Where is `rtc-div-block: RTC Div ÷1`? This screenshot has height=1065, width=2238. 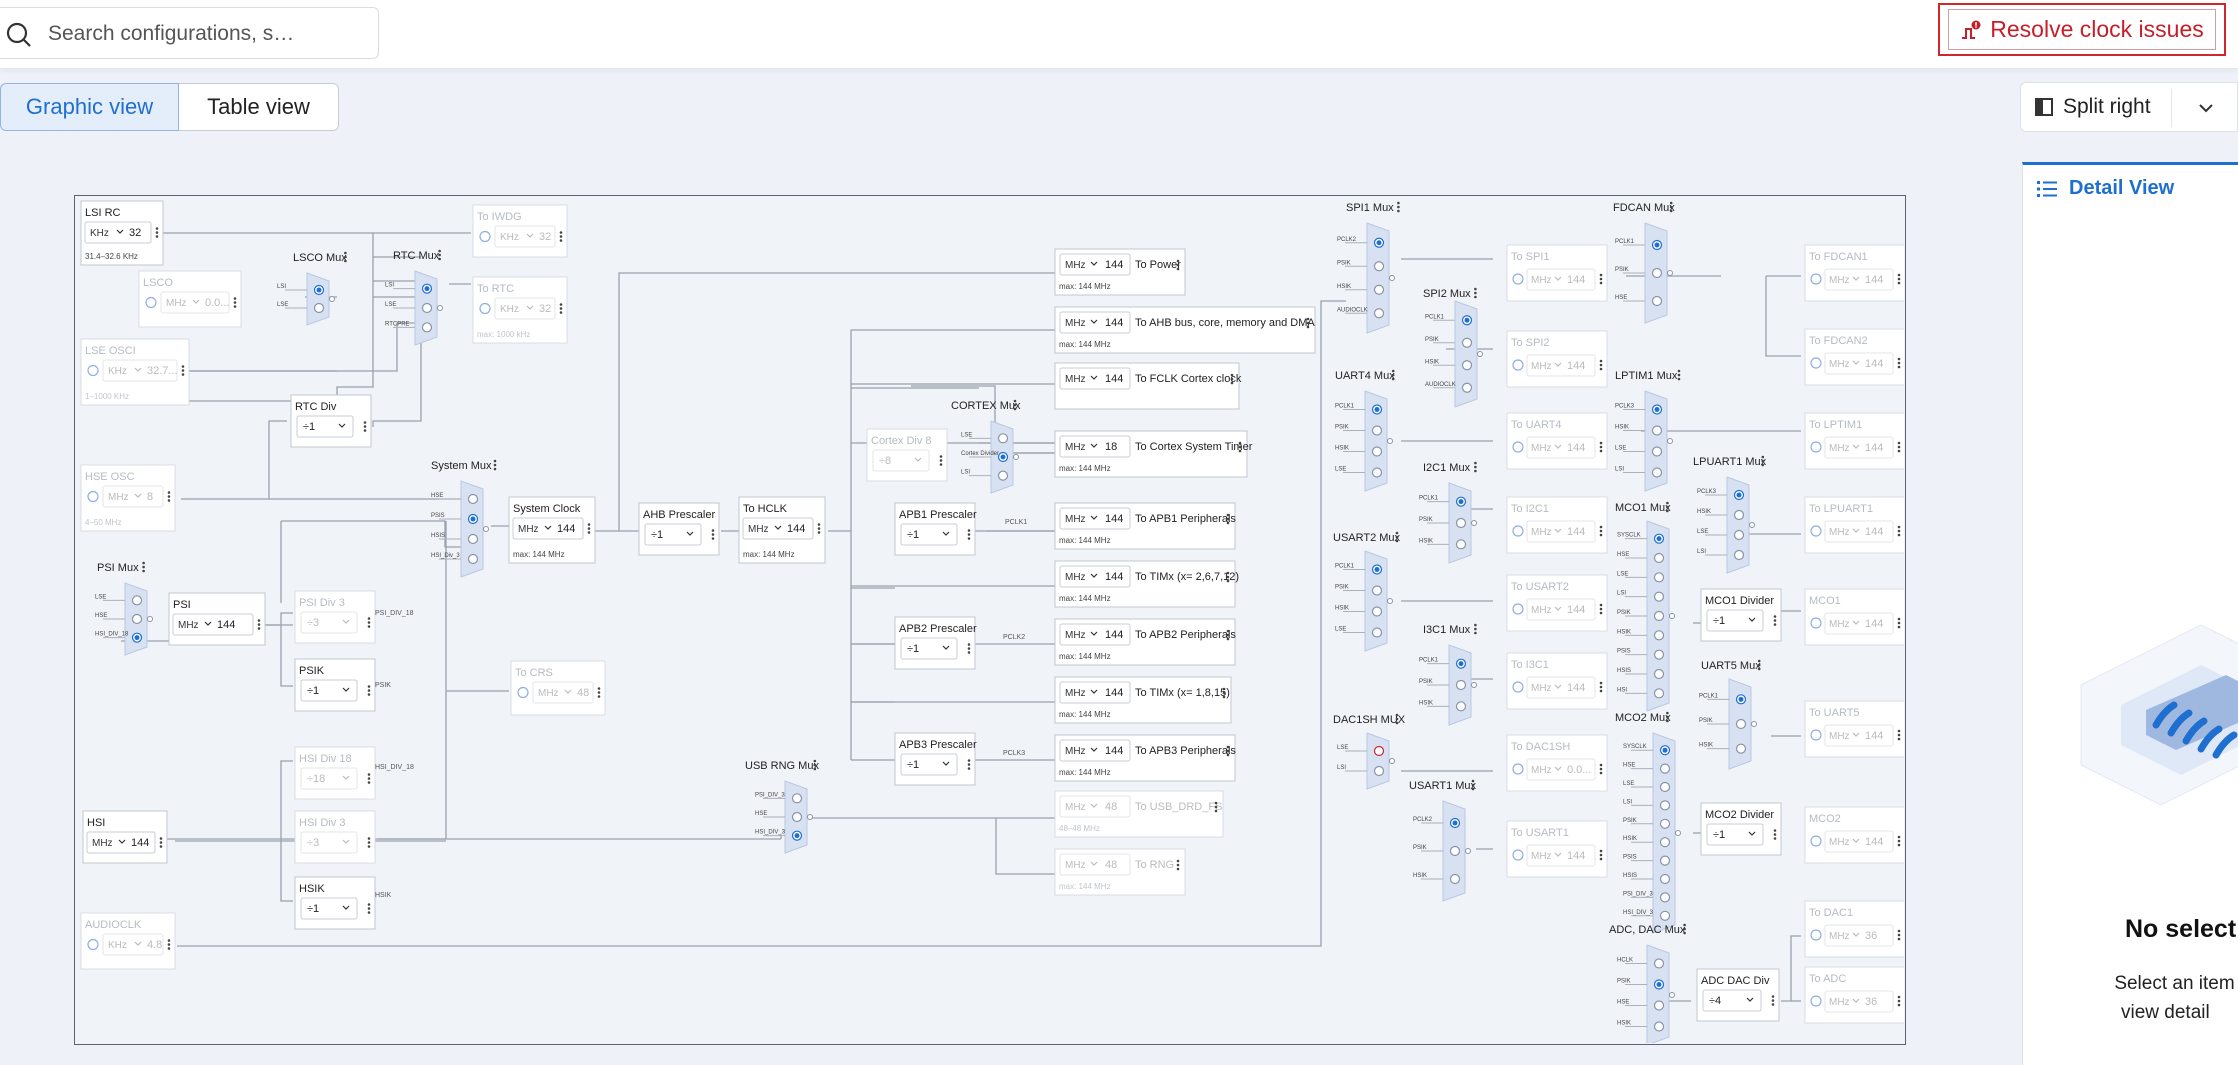
rtc-div-block: RTC Div ÷1 is located at coordinates (331, 421).